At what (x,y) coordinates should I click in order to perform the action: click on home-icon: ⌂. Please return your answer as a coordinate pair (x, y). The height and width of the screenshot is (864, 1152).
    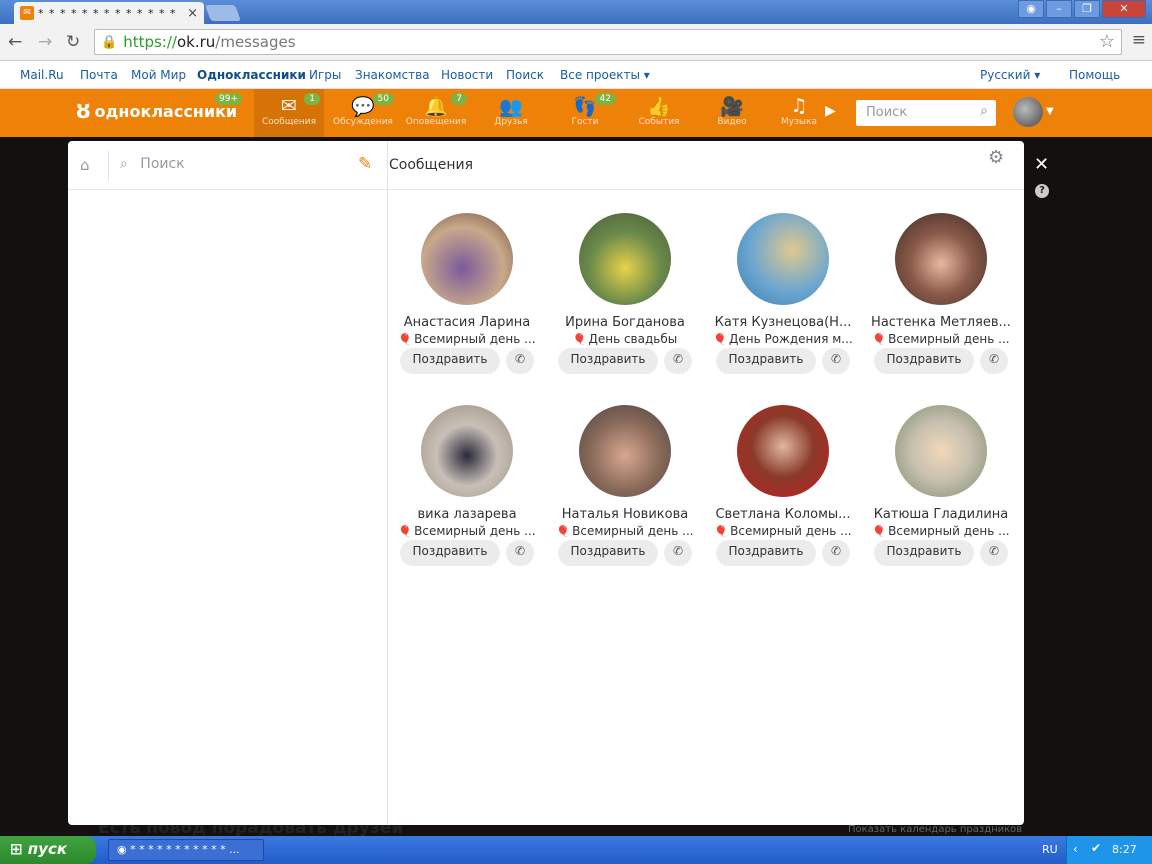
    Looking at the image, I should click on (85, 165).